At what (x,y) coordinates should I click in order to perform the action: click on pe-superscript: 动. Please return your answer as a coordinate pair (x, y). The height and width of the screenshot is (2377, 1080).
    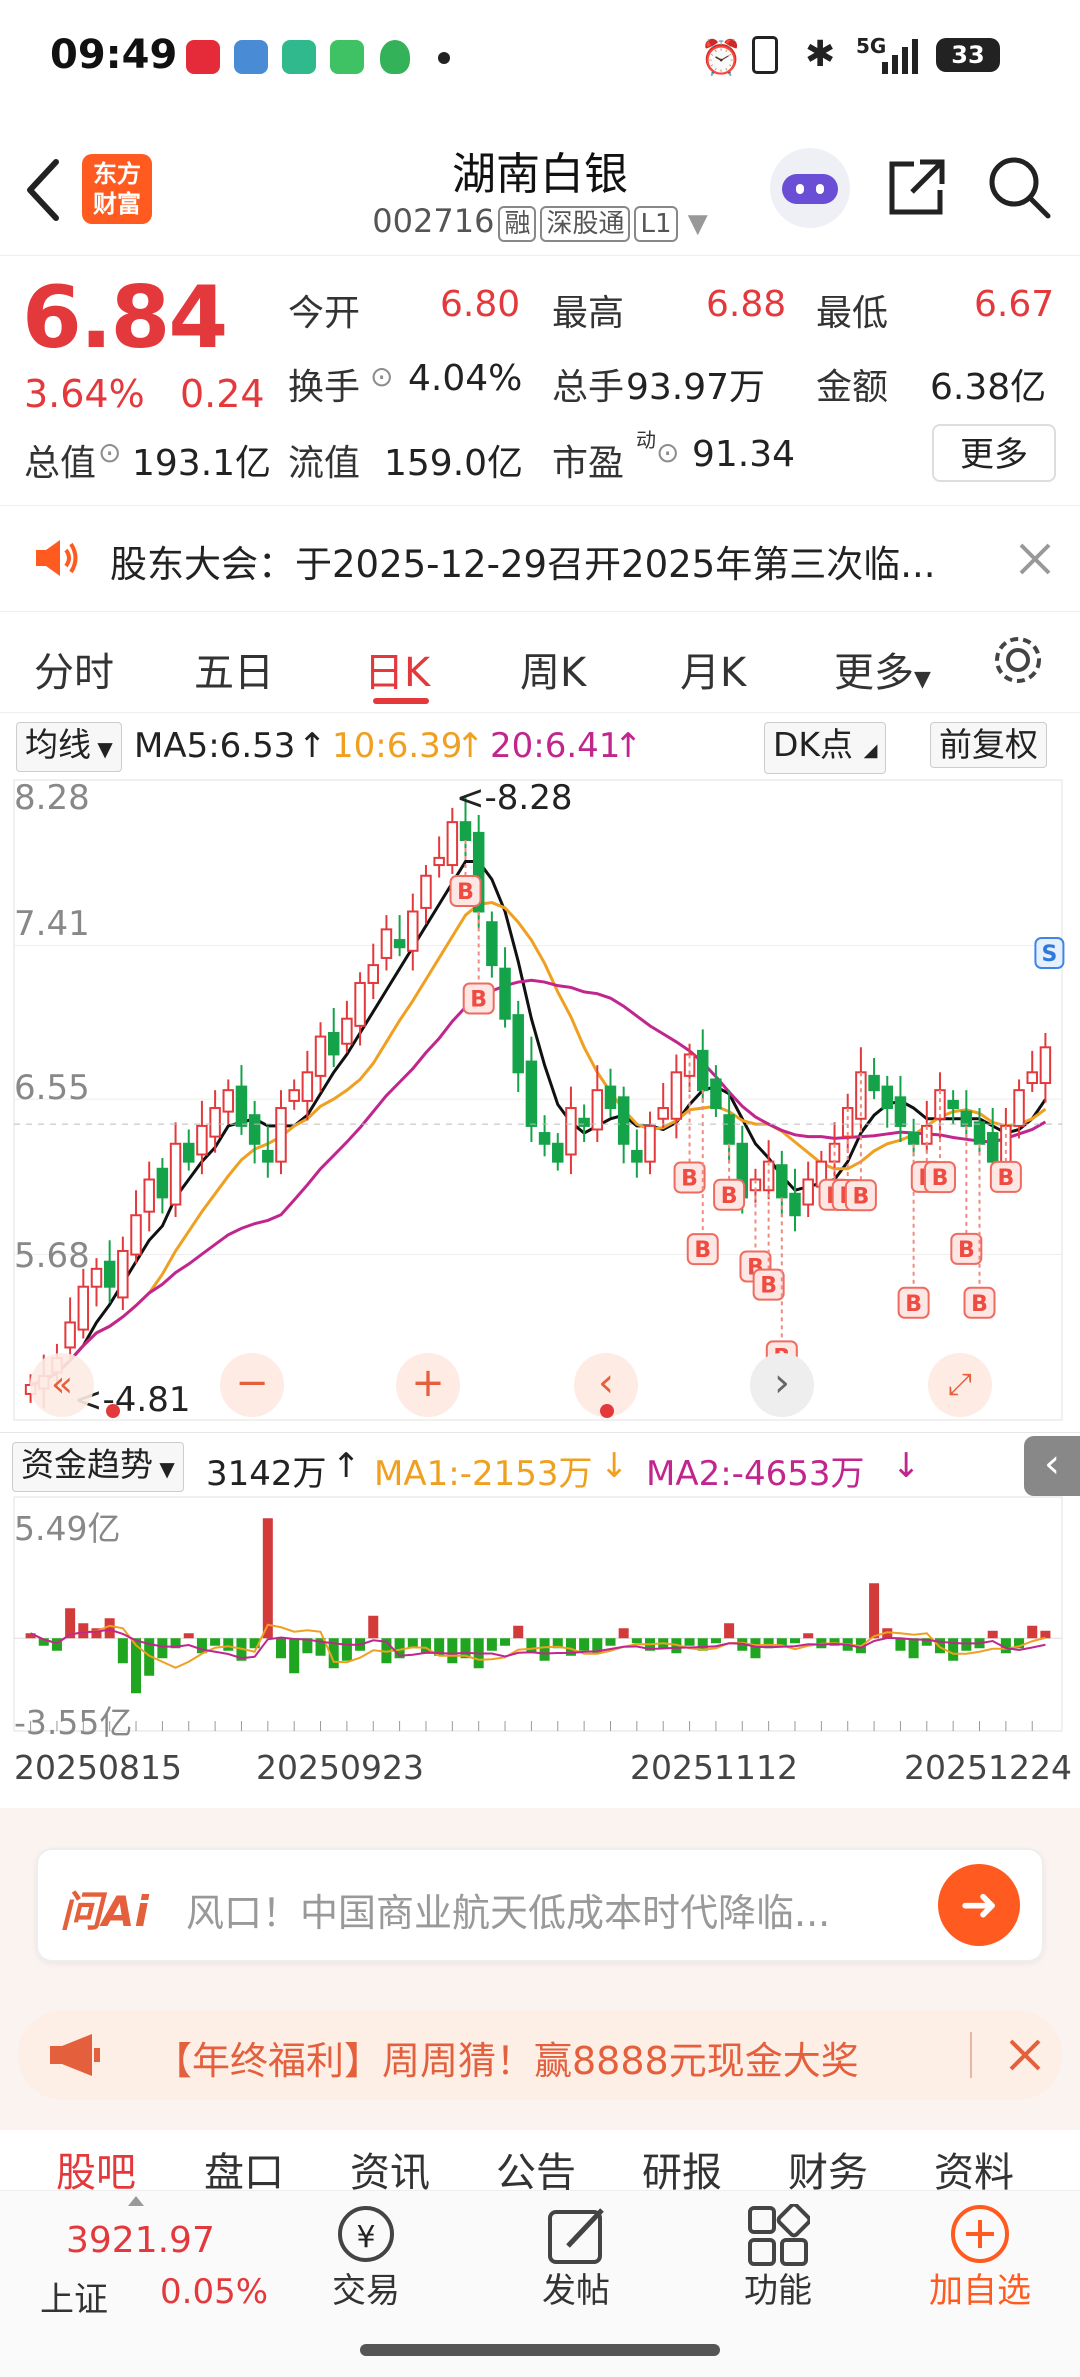
    Looking at the image, I should click on (646, 440).